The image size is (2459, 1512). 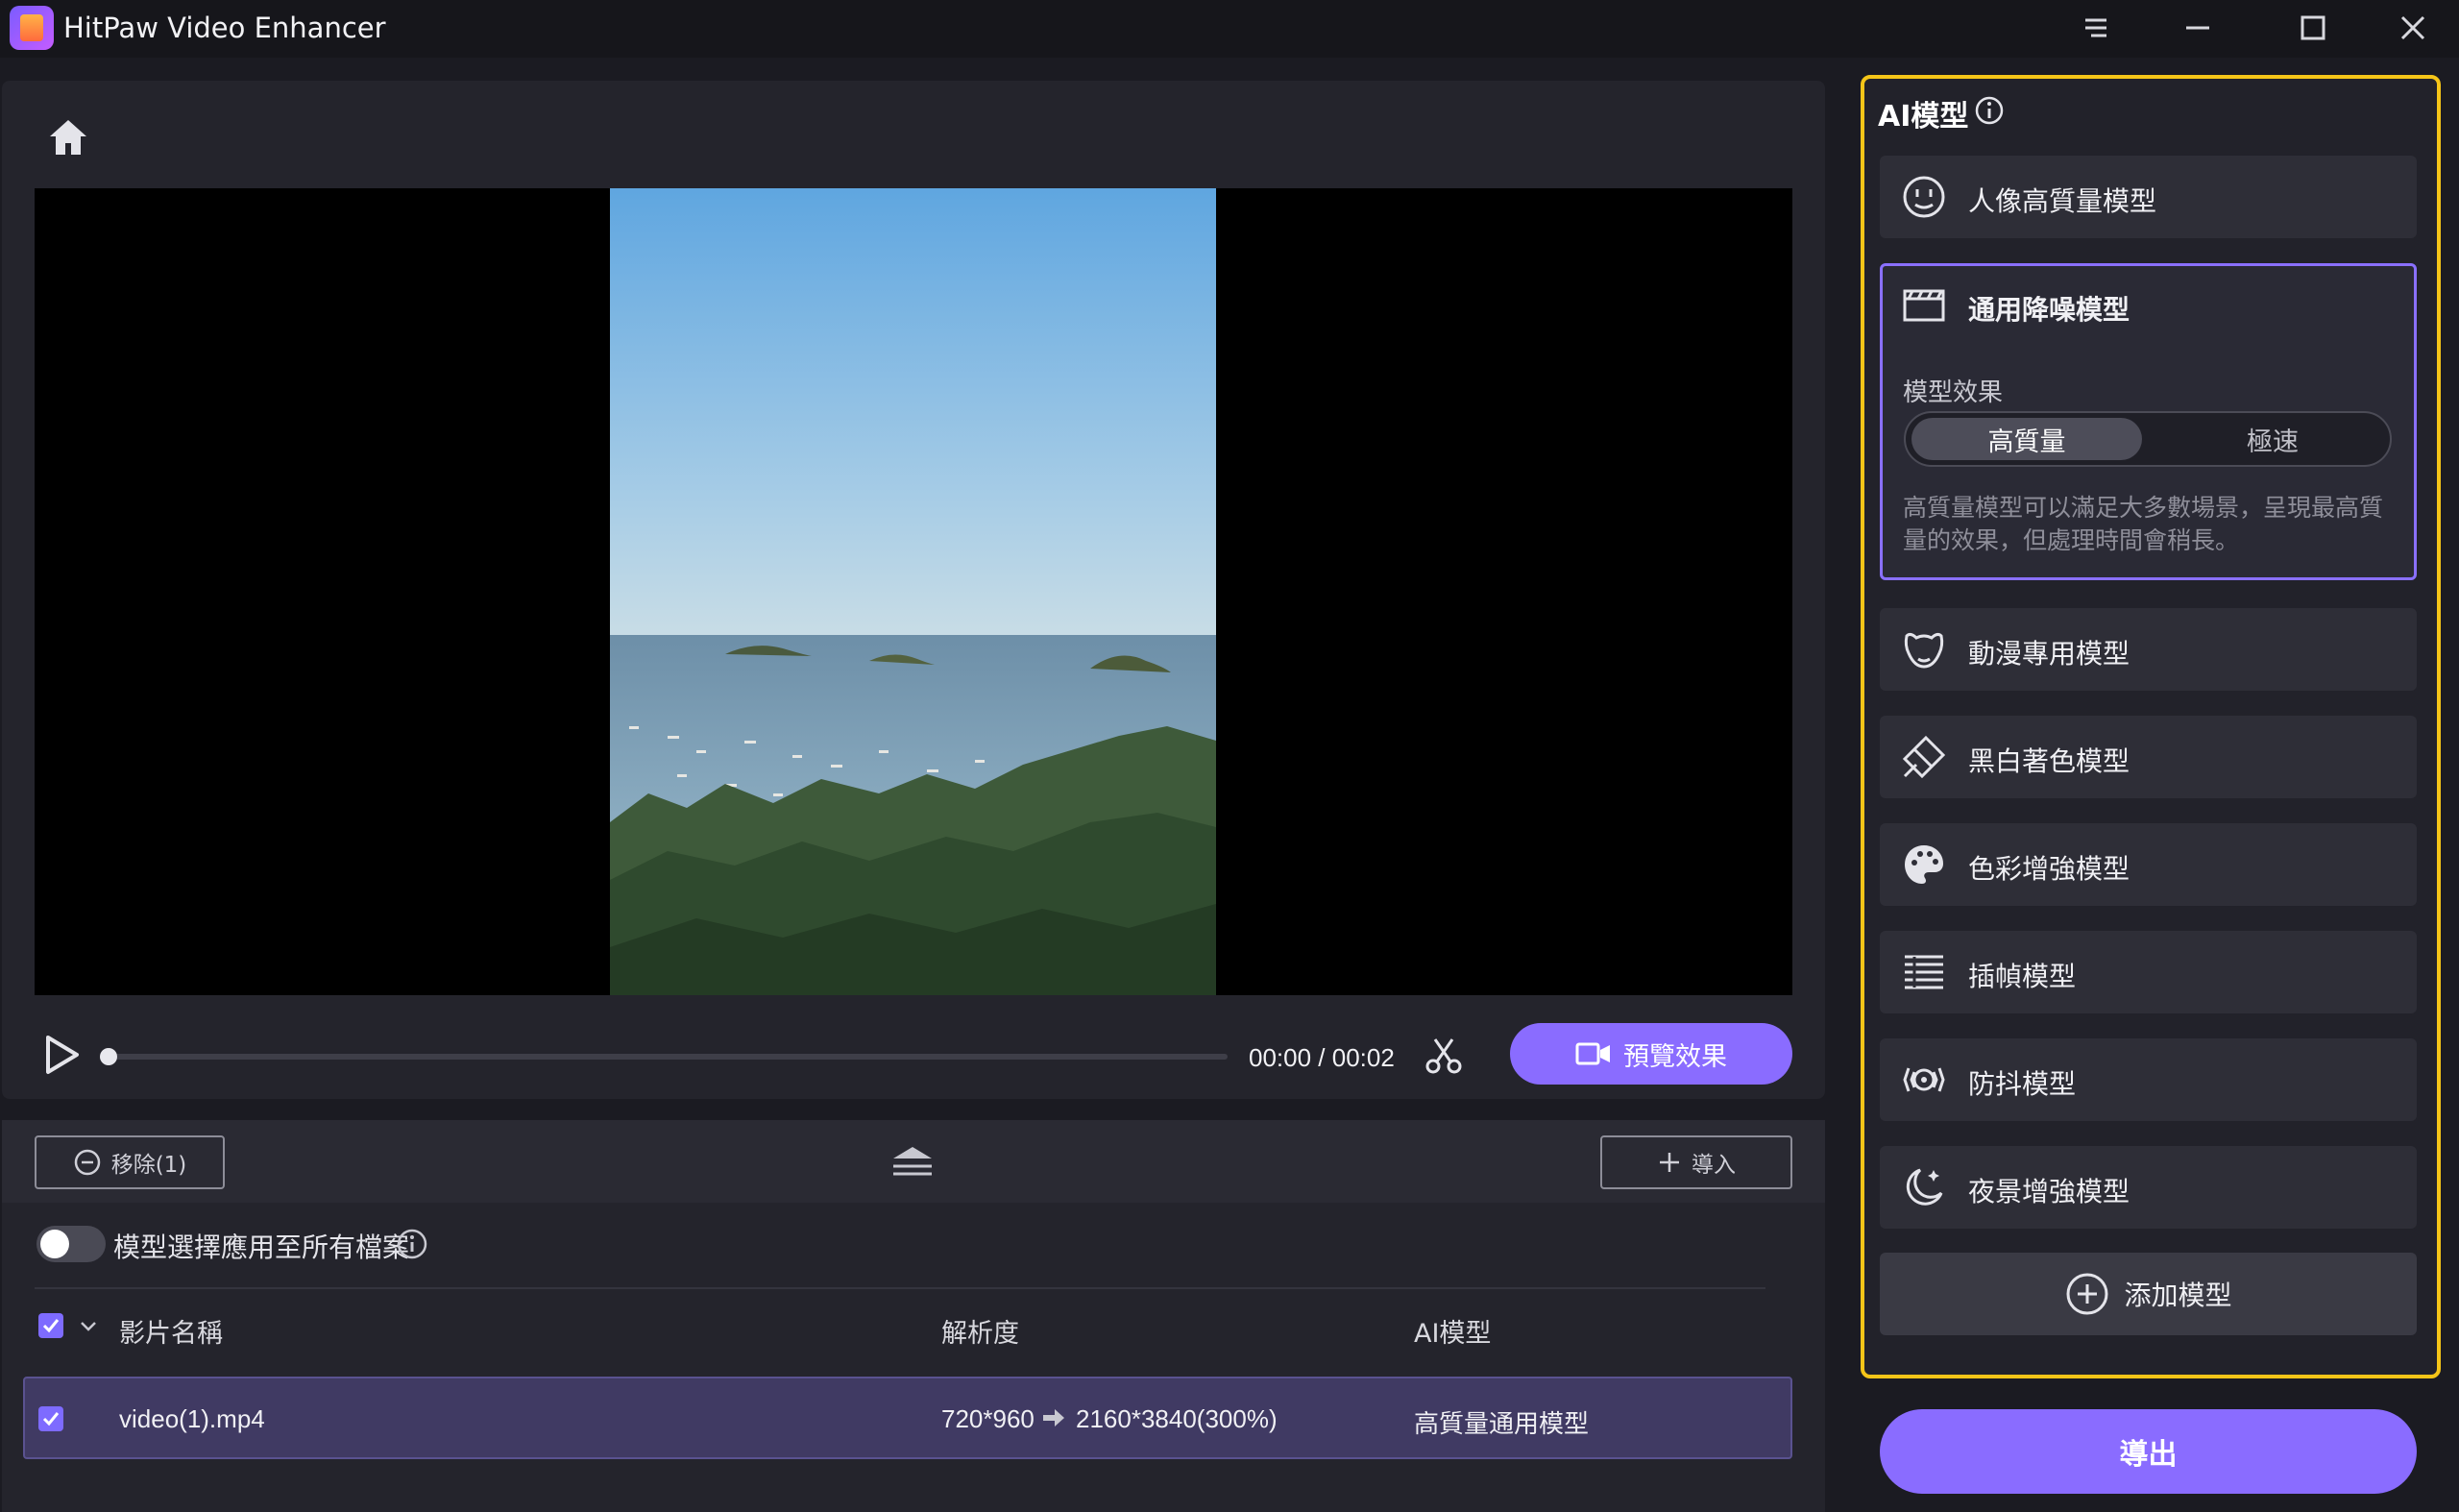 I want to click on panel-title: AI模型, so click(x=1923, y=117).